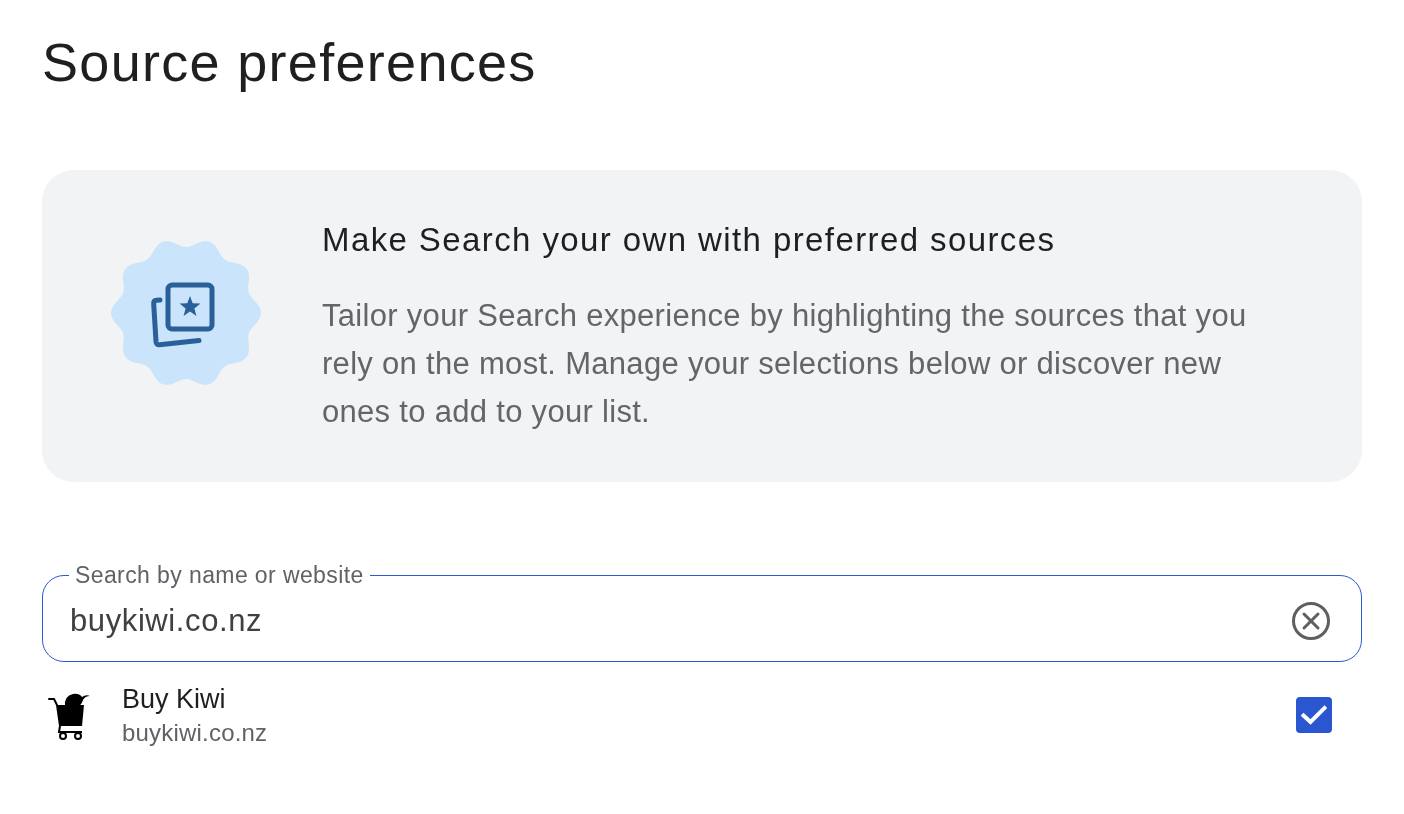  I want to click on promo-heading: Make Search your own with preferred sources, so click(689, 239).